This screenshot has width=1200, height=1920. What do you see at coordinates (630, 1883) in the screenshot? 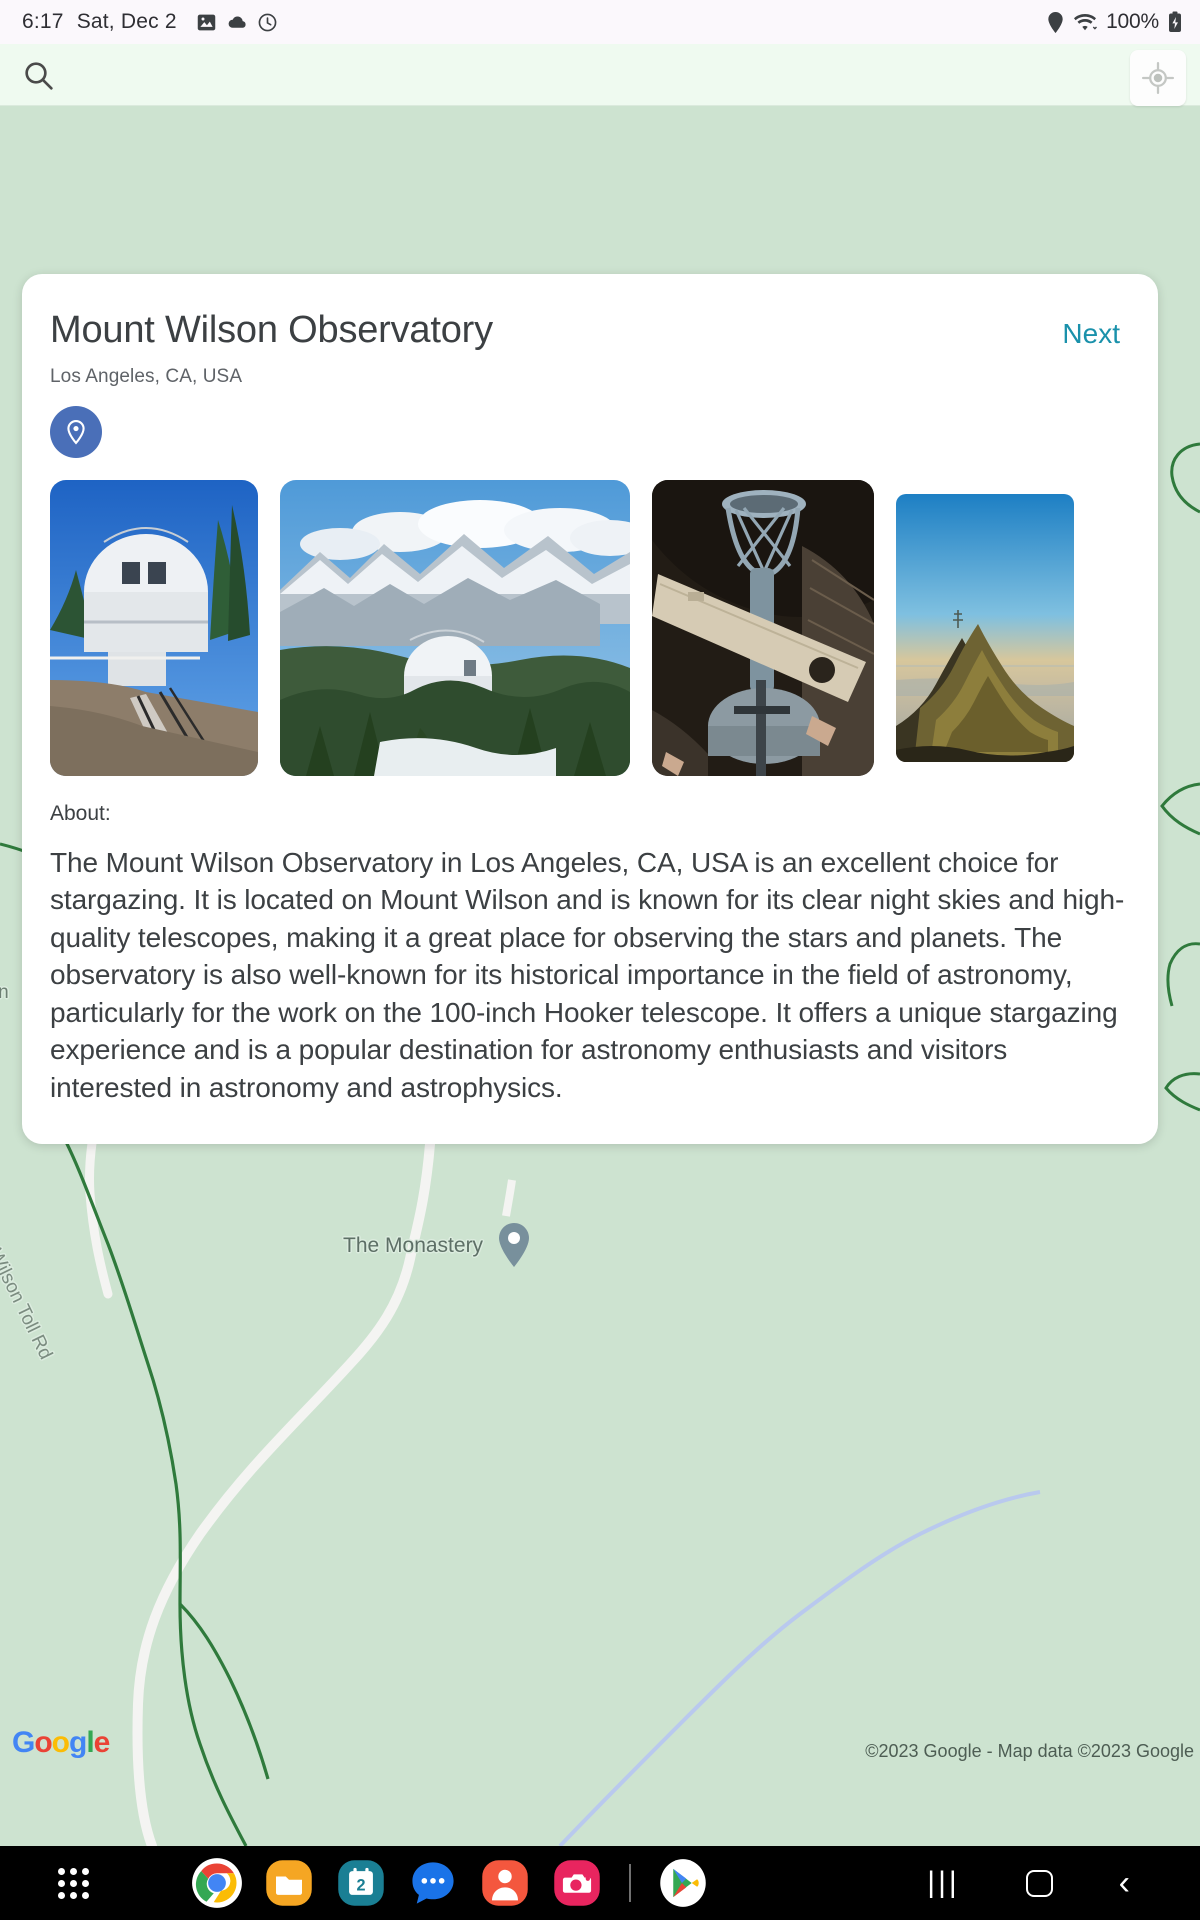
I see `dock-divider` at bounding box center [630, 1883].